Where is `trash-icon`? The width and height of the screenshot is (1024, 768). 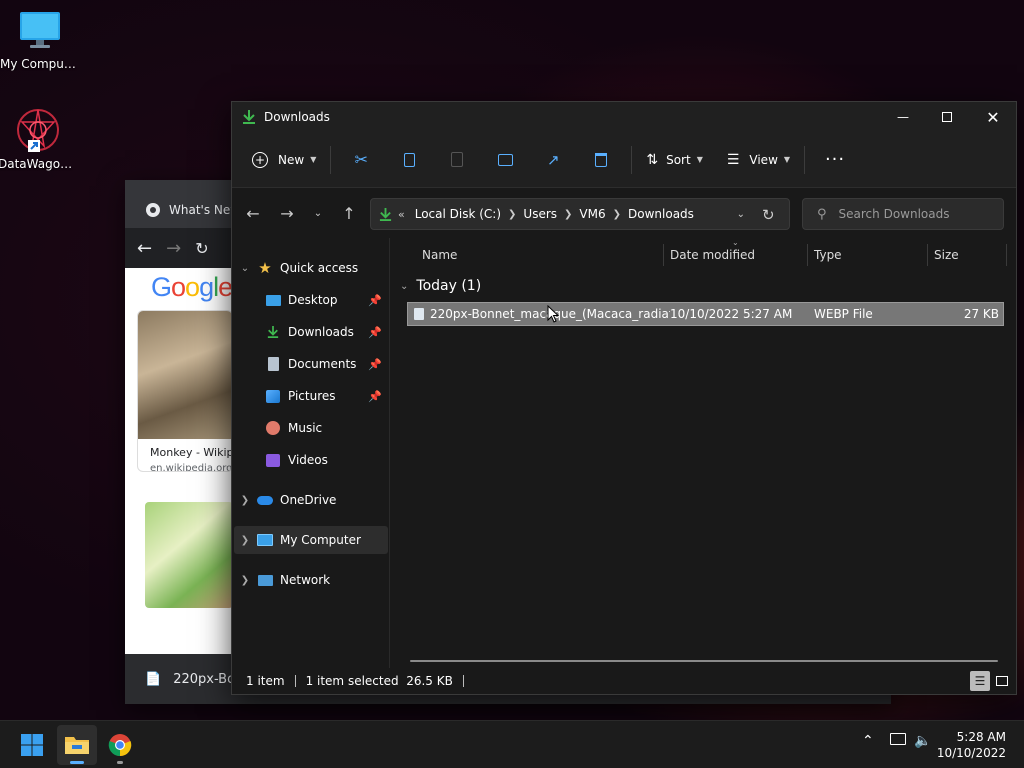
trash-icon is located at coordinates (601, 159).